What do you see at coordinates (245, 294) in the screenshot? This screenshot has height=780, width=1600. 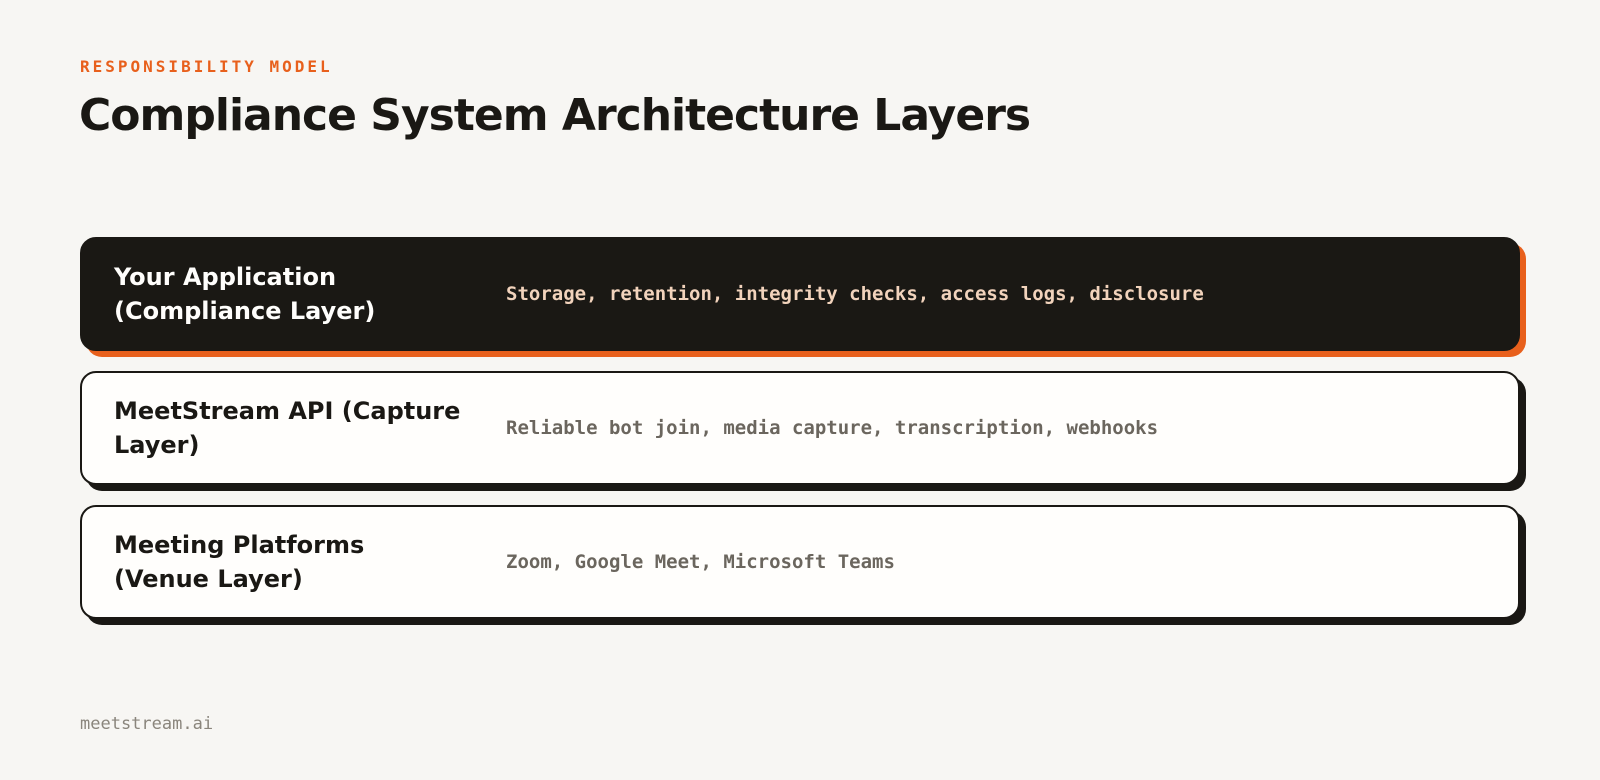 I see `layer-name: Your Application (Compliance Layer)` at bounding box center [245, 294].